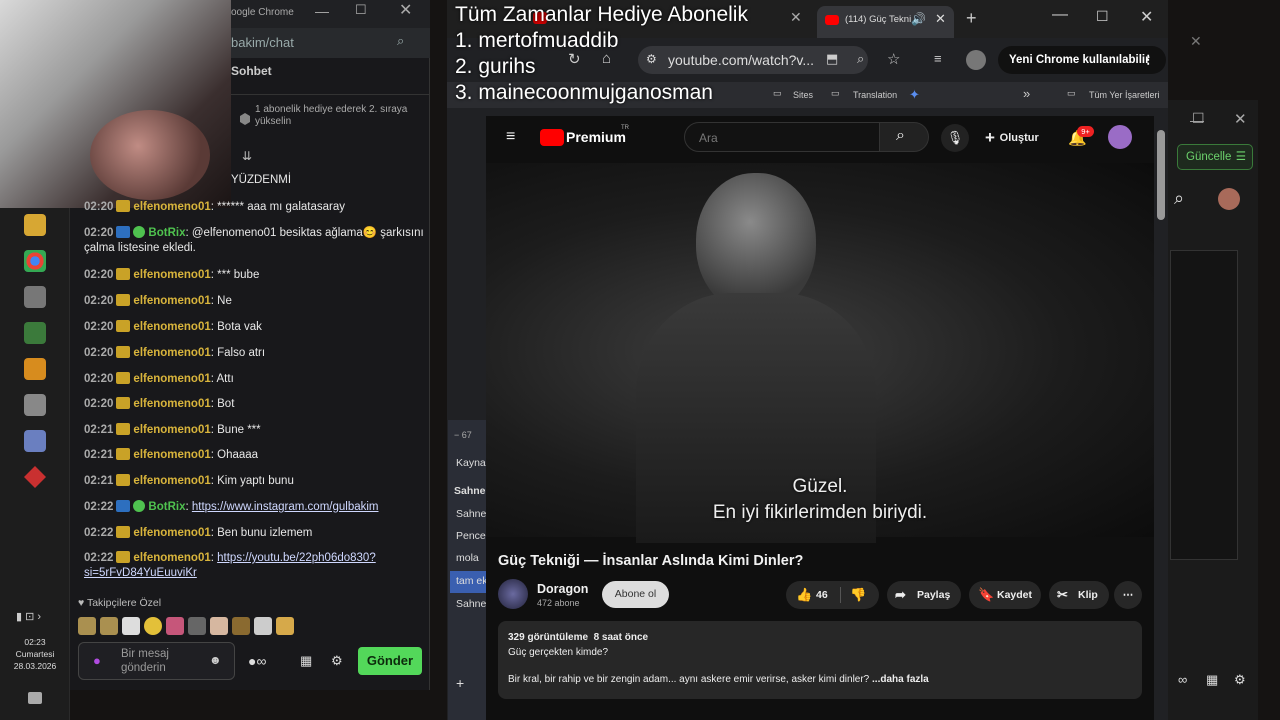  I want to click on profile-avatar, so click(976, 60).